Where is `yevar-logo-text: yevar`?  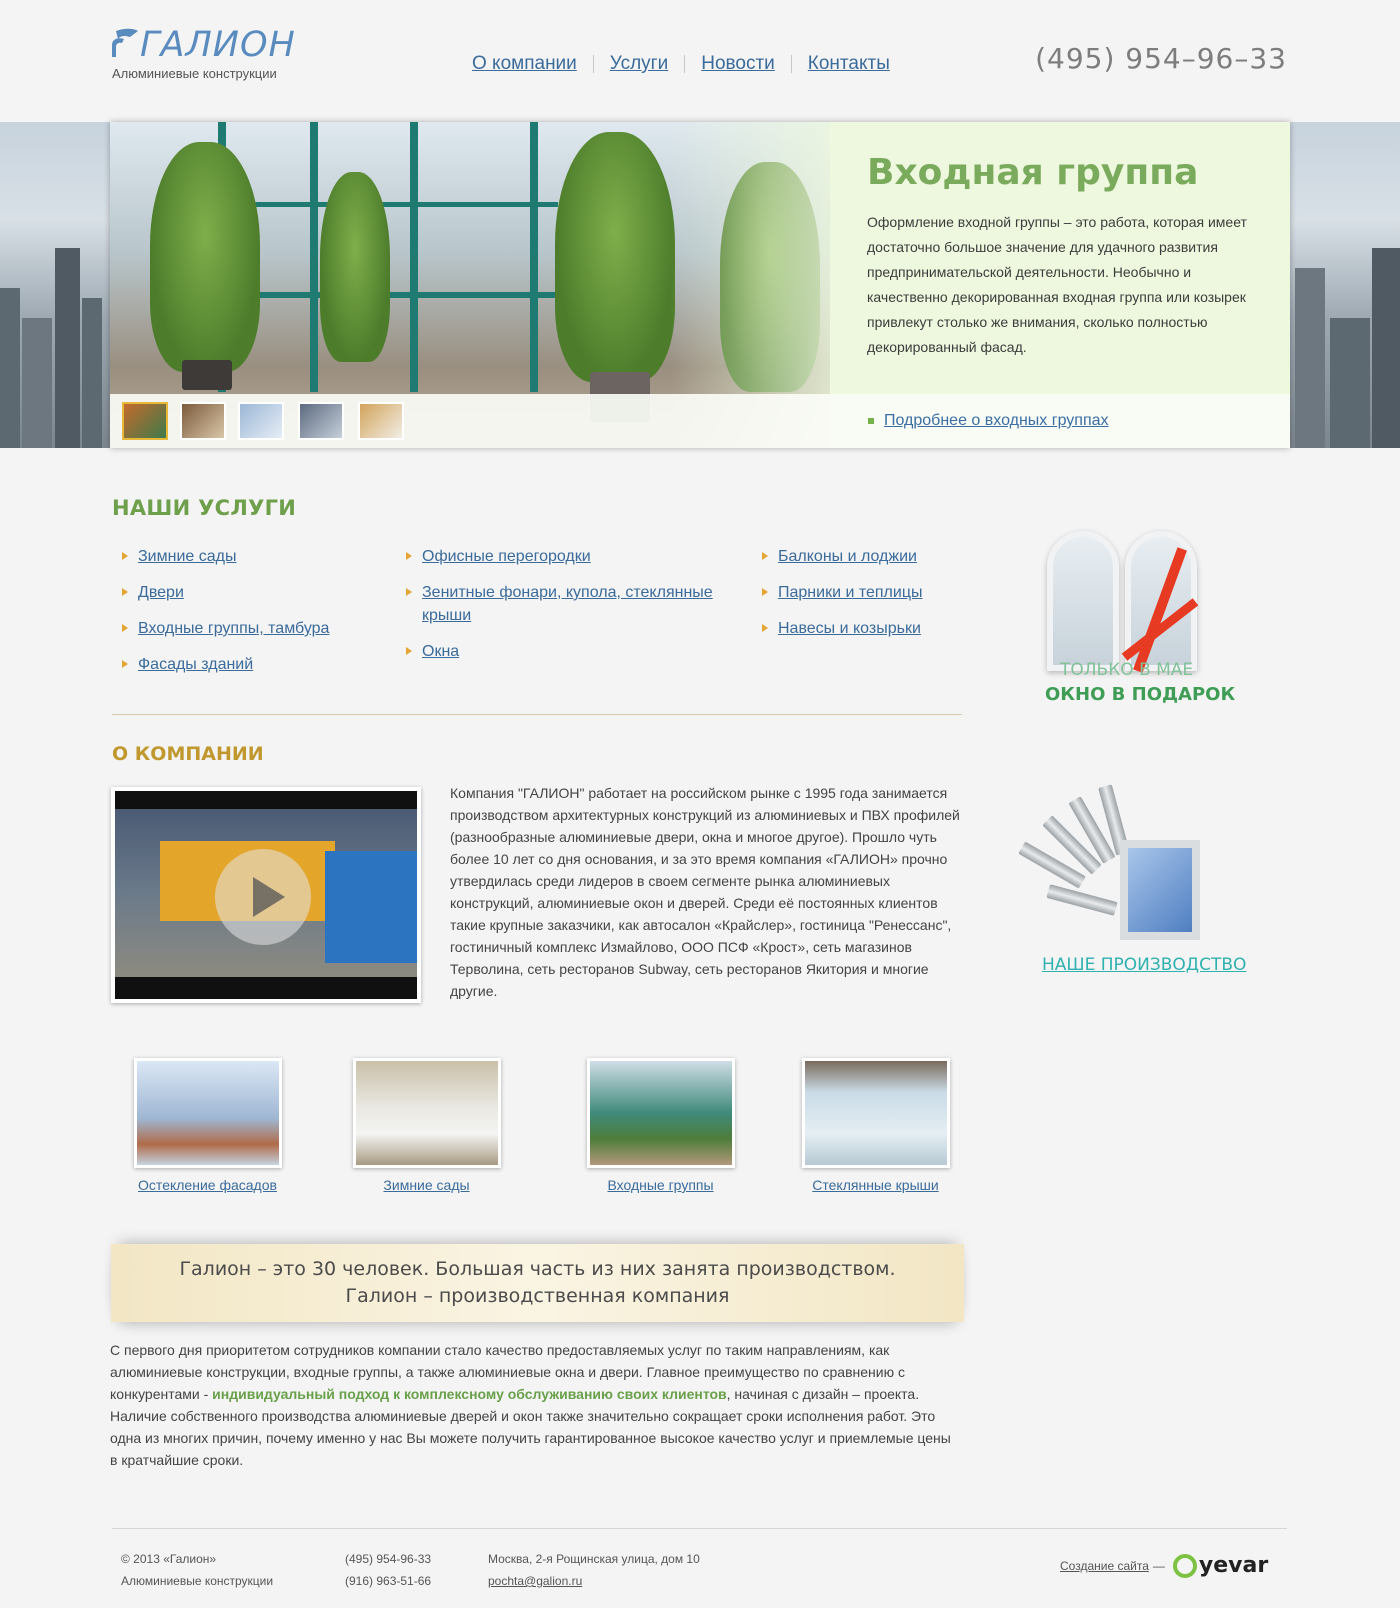 yevar-logo-text: yevar is located at coordinates (1233, 1565).